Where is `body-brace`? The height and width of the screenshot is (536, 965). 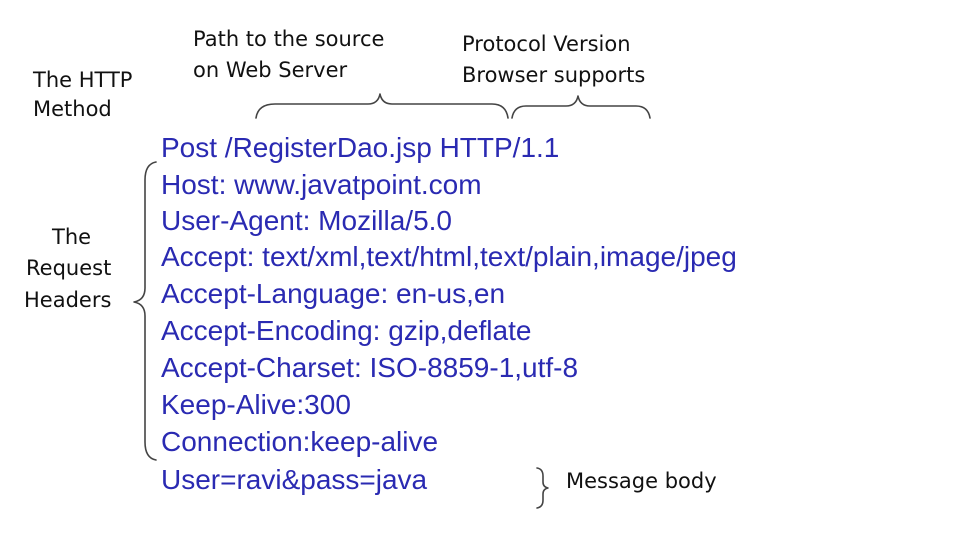 body-brace is located at coordinates (542, 488).